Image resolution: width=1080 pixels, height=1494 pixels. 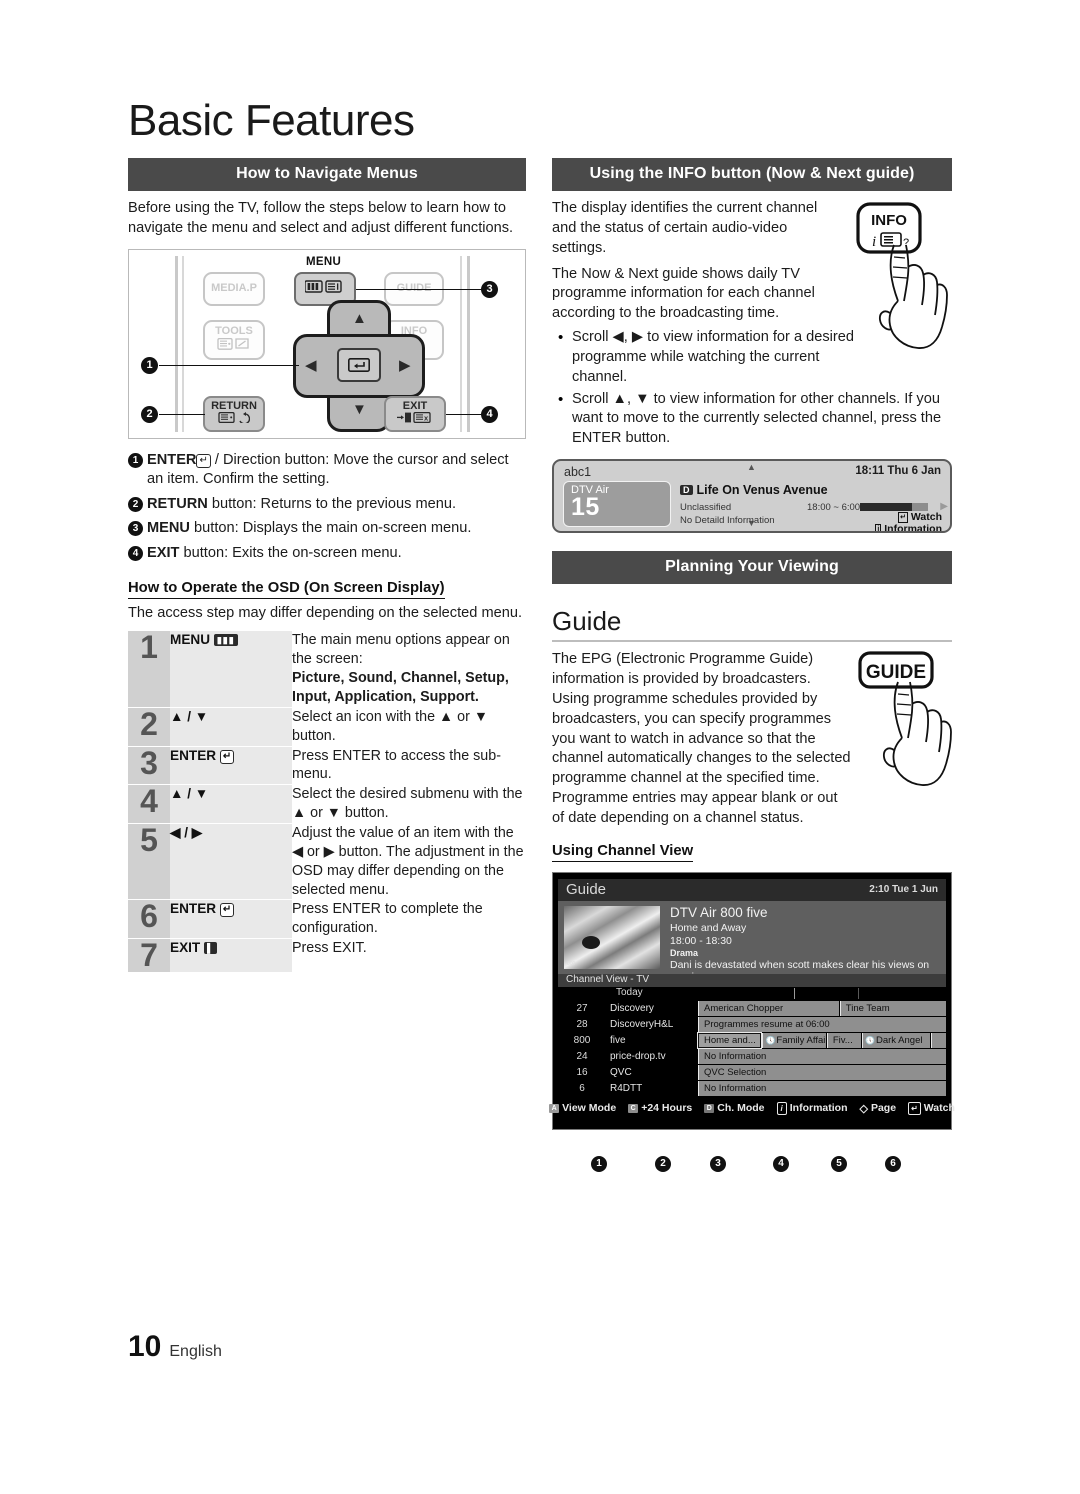 I want to click on return-button: RETURN, so click(x=234, y=413).